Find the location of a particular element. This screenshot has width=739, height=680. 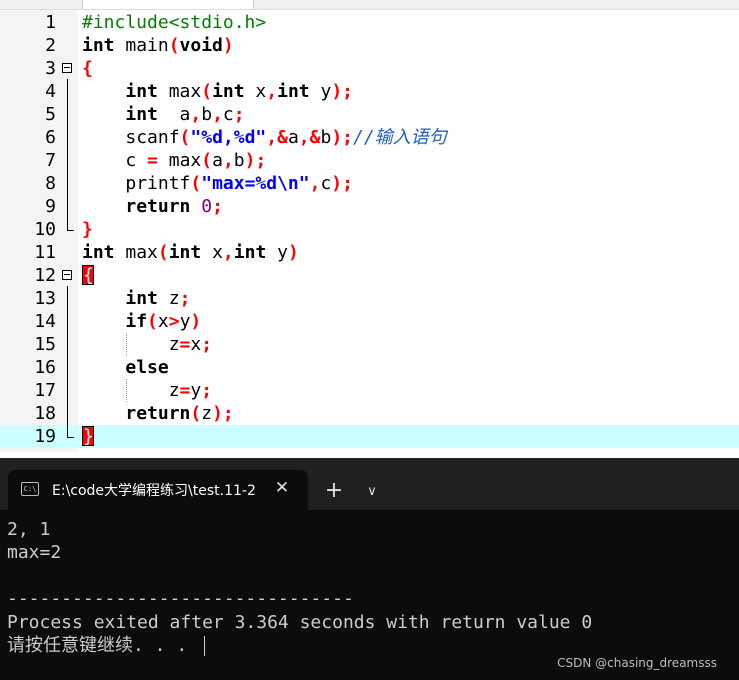

code-line-17: 17 z=y; is located at coordinates (369, 390).